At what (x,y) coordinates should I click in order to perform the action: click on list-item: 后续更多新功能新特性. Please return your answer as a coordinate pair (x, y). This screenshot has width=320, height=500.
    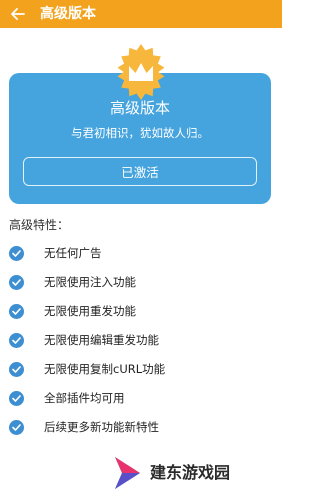
    Looking at the image, I should click on (84, 427).